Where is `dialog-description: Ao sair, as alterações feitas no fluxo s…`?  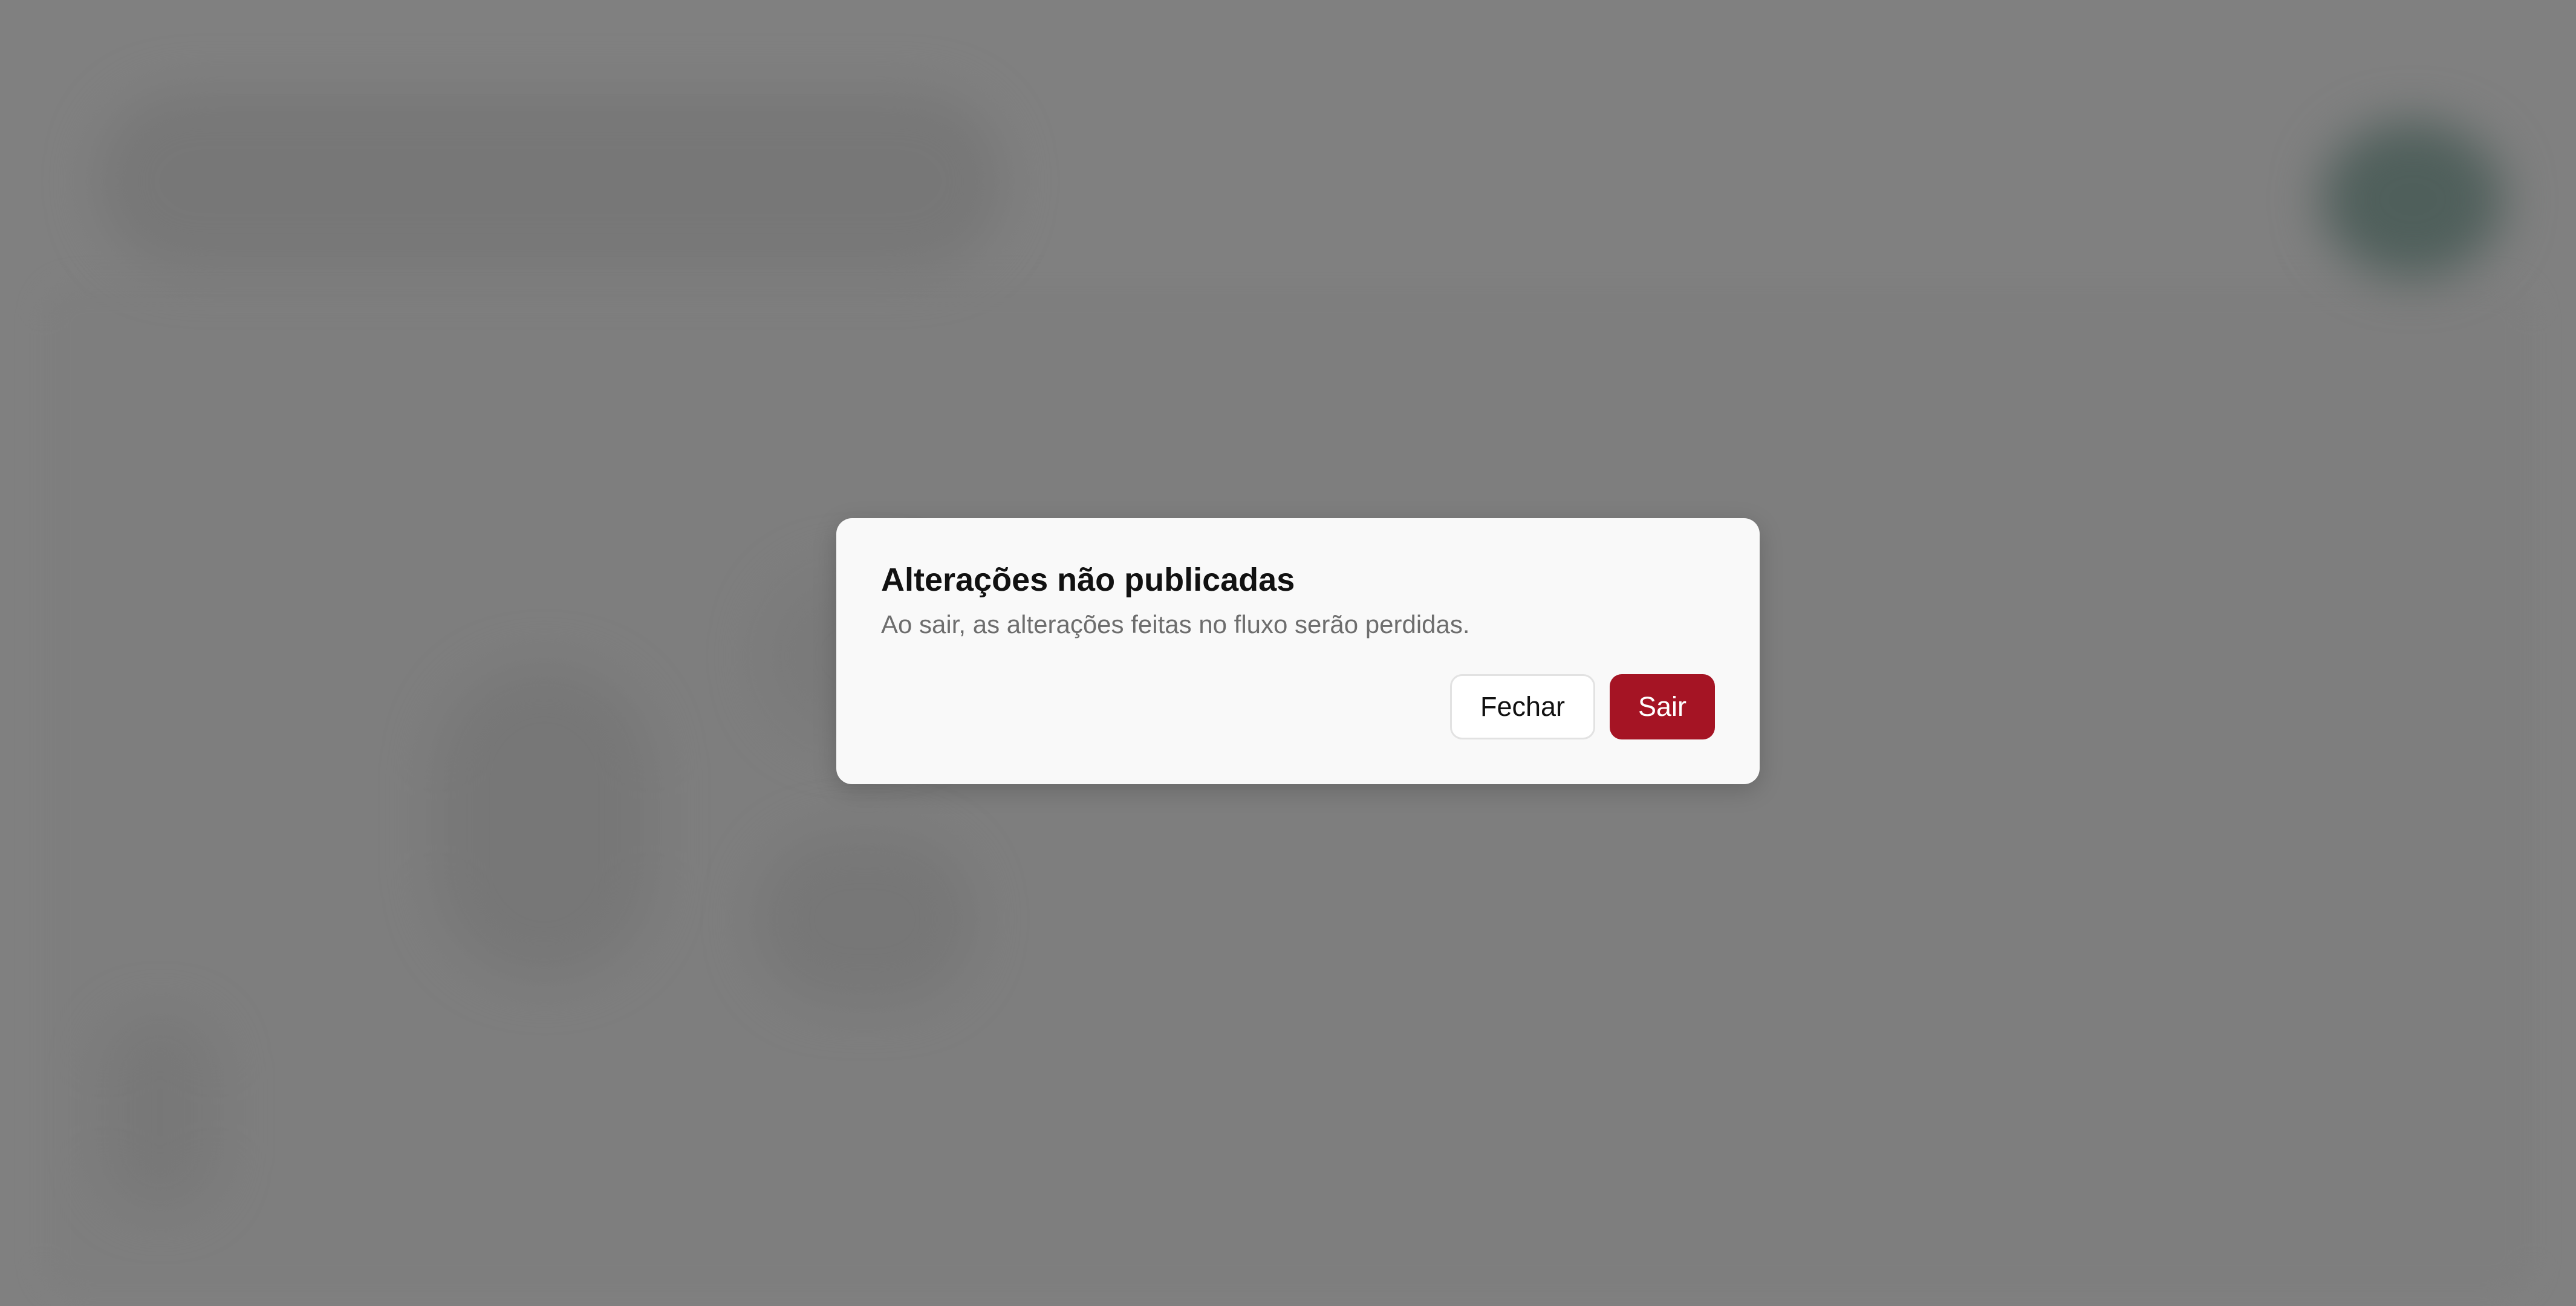 dialog-description: Ao sair, as alterações feitas no fluxo s… is located at coordinates (1175, 623).